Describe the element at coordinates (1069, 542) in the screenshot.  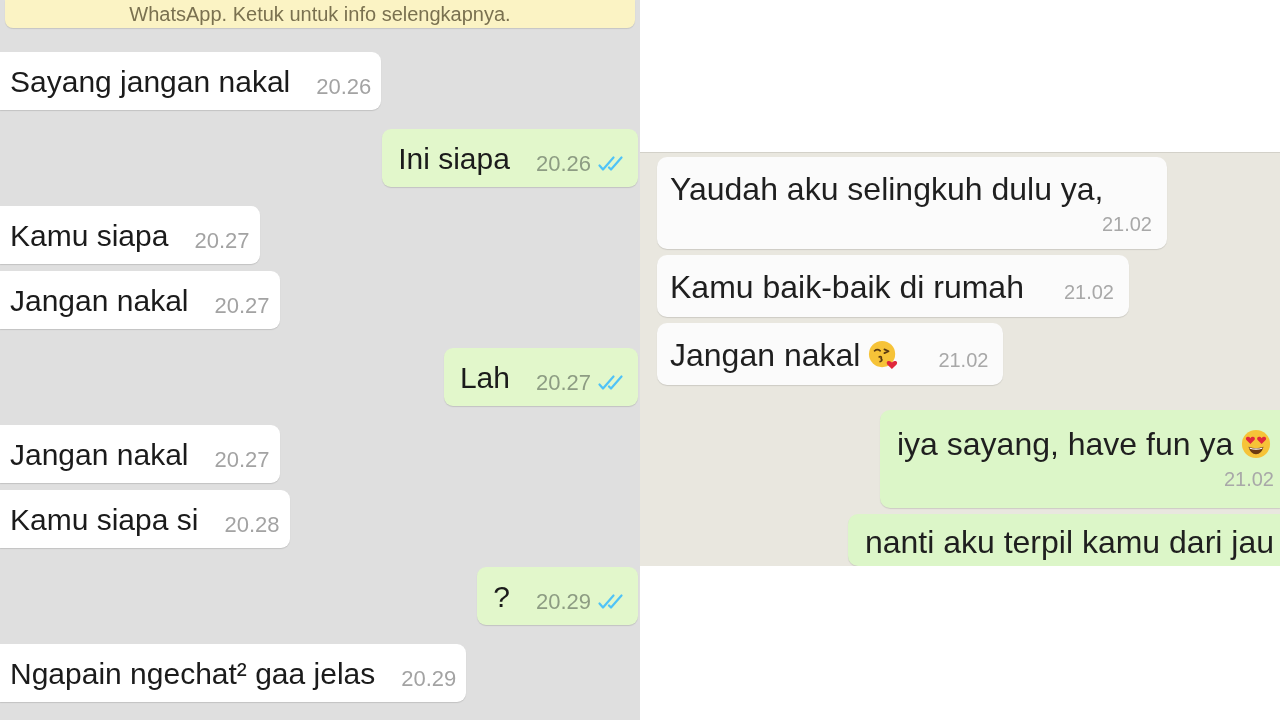
I see `message-text: nanti aku terpil kamu dari jau` at that location.